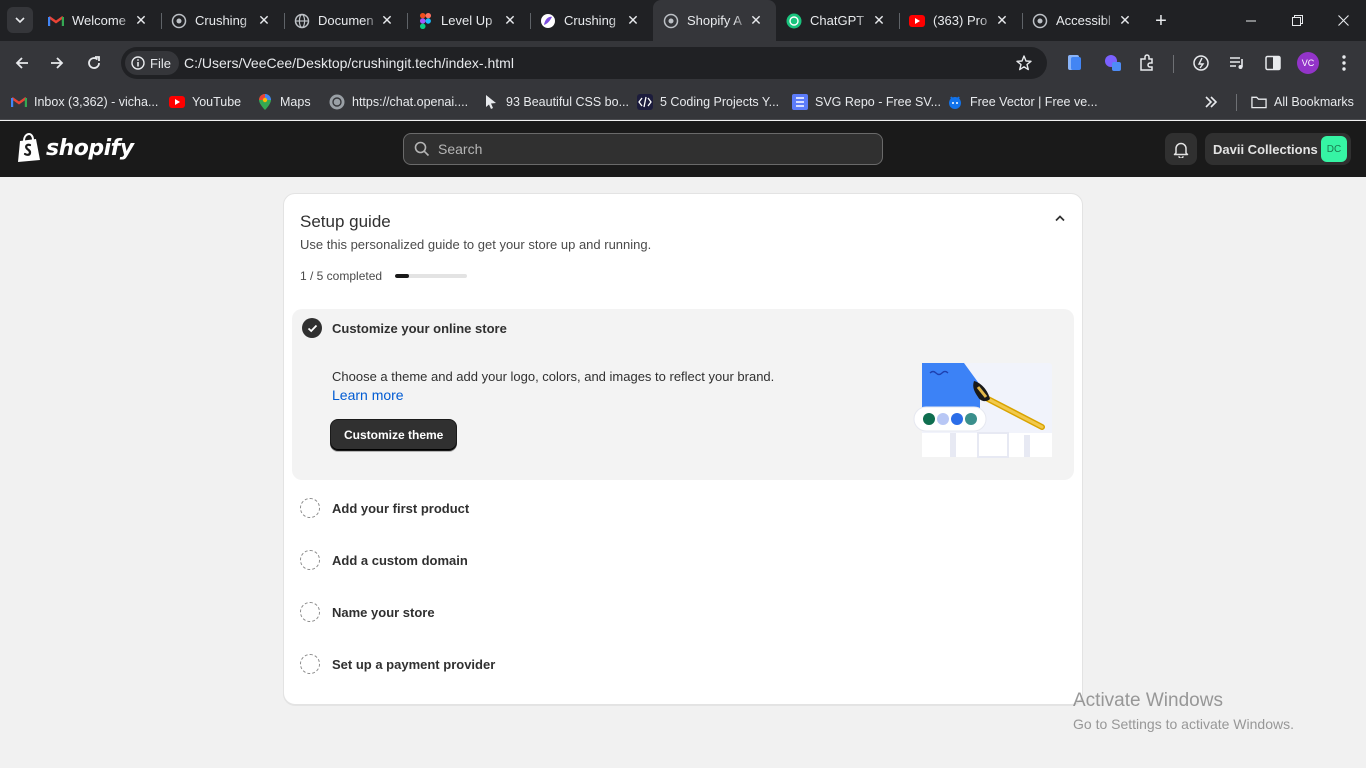 This screenshot has width=1366, height=768. What do you see at coordinates (383, 612) in the screenshot?
I see `step-title: Name your store` at bounding box center [383, 612].